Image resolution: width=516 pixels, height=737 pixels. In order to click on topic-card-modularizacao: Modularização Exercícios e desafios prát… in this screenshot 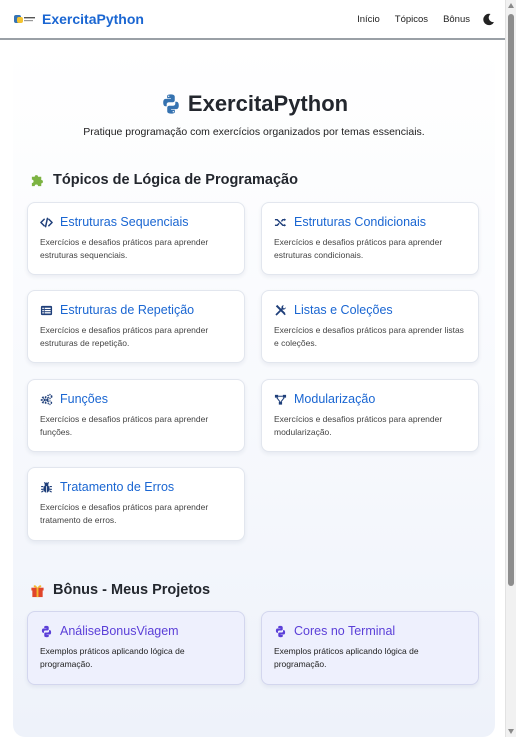, I will do `click(370, 415)`.